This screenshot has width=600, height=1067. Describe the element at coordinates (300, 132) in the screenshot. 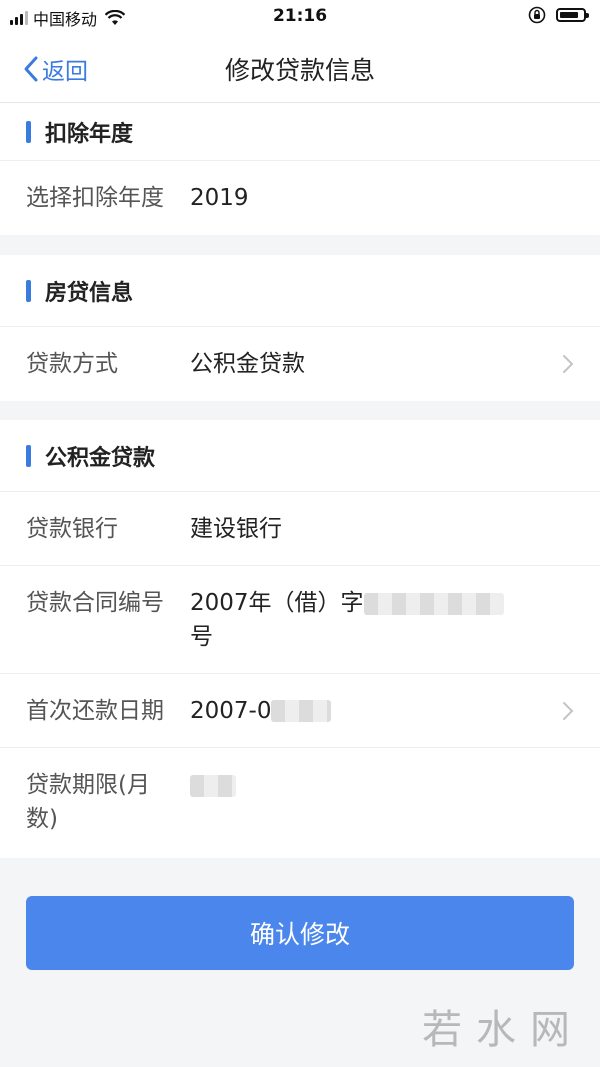

I see `section-header: 扣除年度` at that location.